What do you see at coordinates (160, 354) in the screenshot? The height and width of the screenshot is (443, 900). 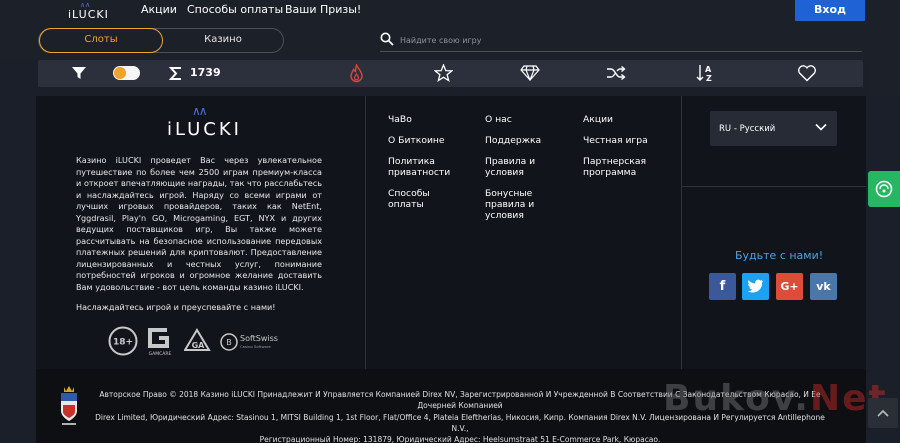 I see `gamcare-label: GAMCARE` at bounding box center [160, 354].